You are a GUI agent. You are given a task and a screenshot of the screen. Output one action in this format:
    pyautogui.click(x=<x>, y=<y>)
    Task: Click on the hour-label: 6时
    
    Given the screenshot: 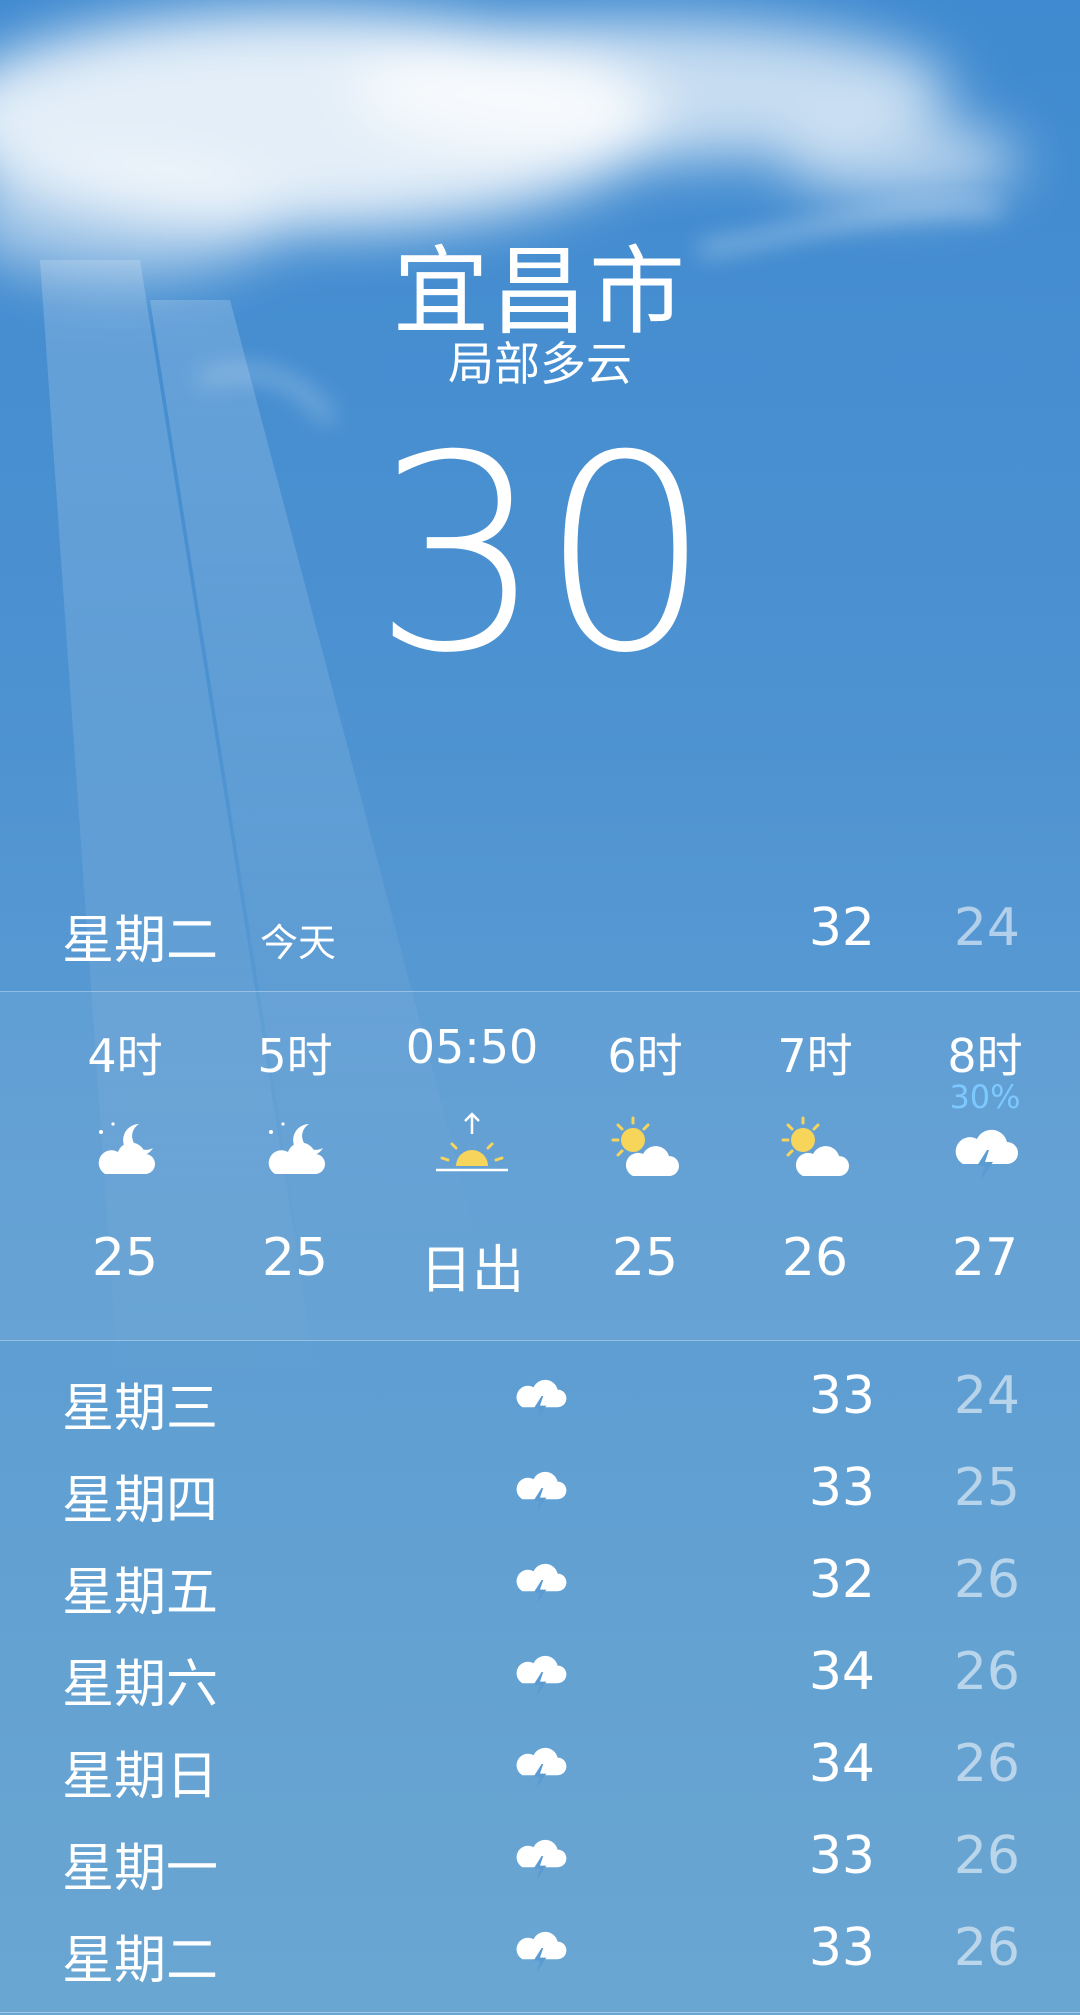 What is the action you would take?
    pyautogui.click(x=645, y=1056)
    